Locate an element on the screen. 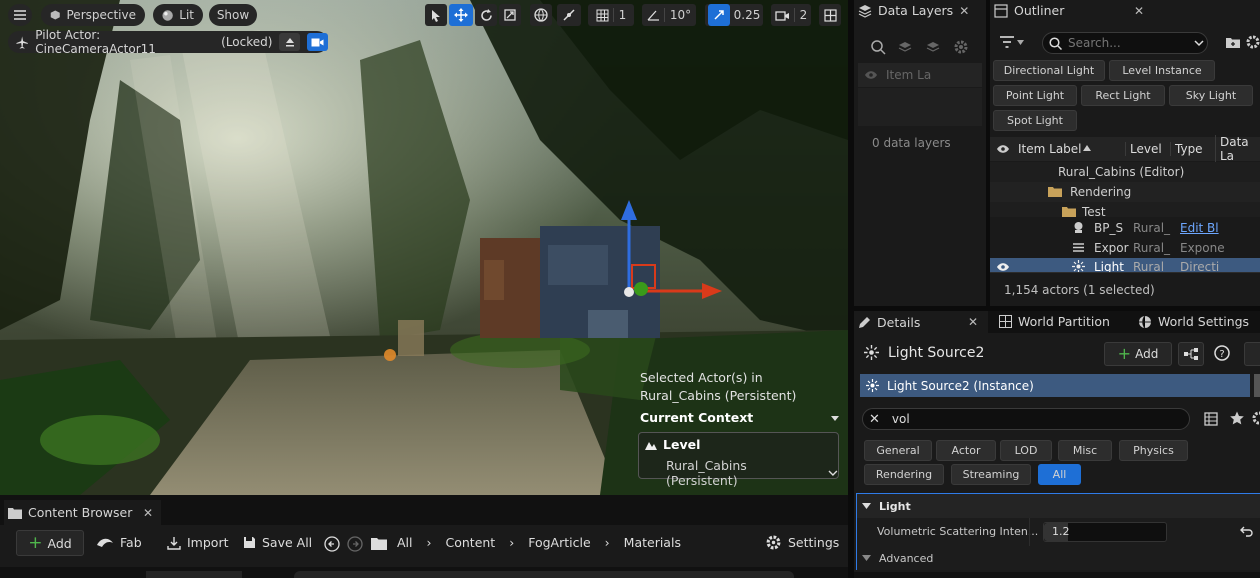 The image size is (1260, 578). breadcrumb-item: FogArticle is located at coordinates (559, 542).